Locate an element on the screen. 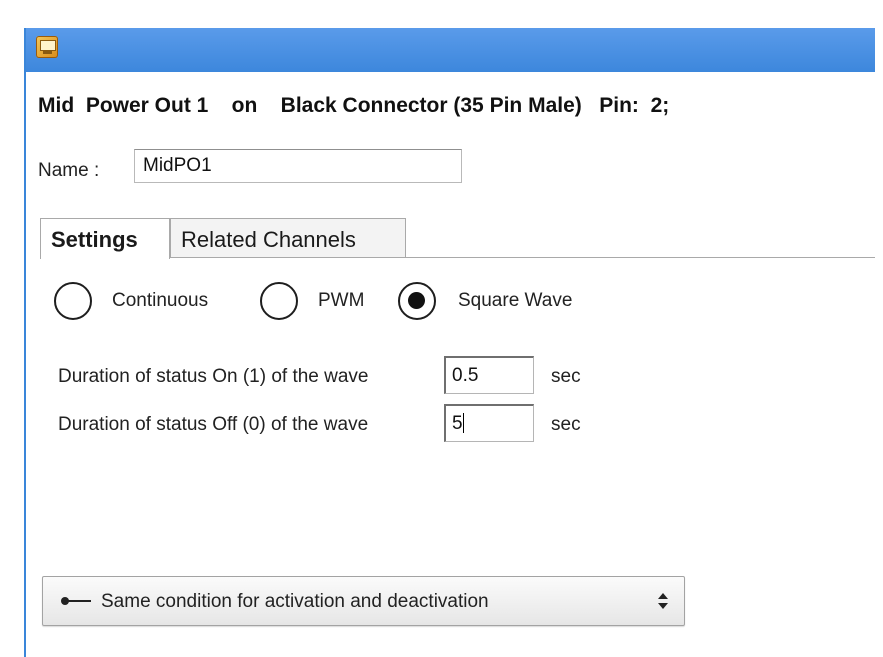 The height and width of the screenshot is (657, 883). app-monitor-icon is located at coordinates (47, 47).